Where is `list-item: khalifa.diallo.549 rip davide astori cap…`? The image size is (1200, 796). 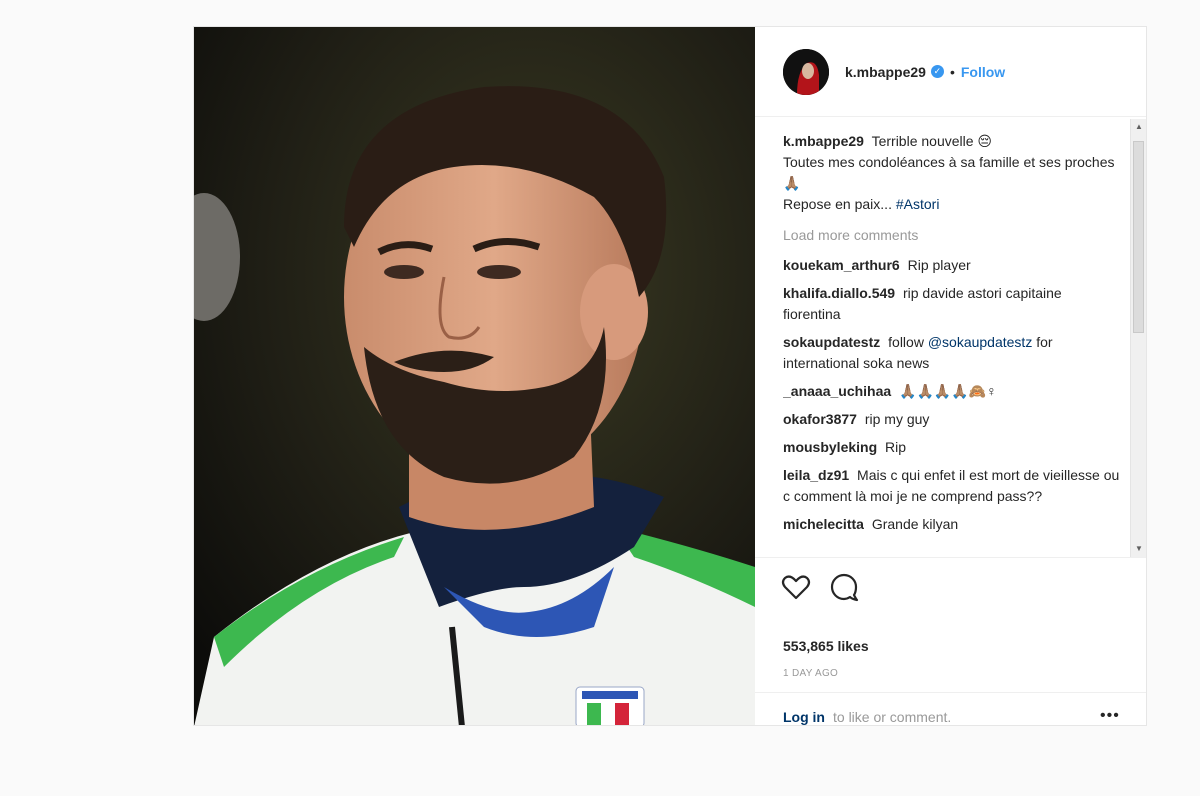 list-item: khalifa.diallo.549 rip davide astori cap… is located at coordinates (953, 304).